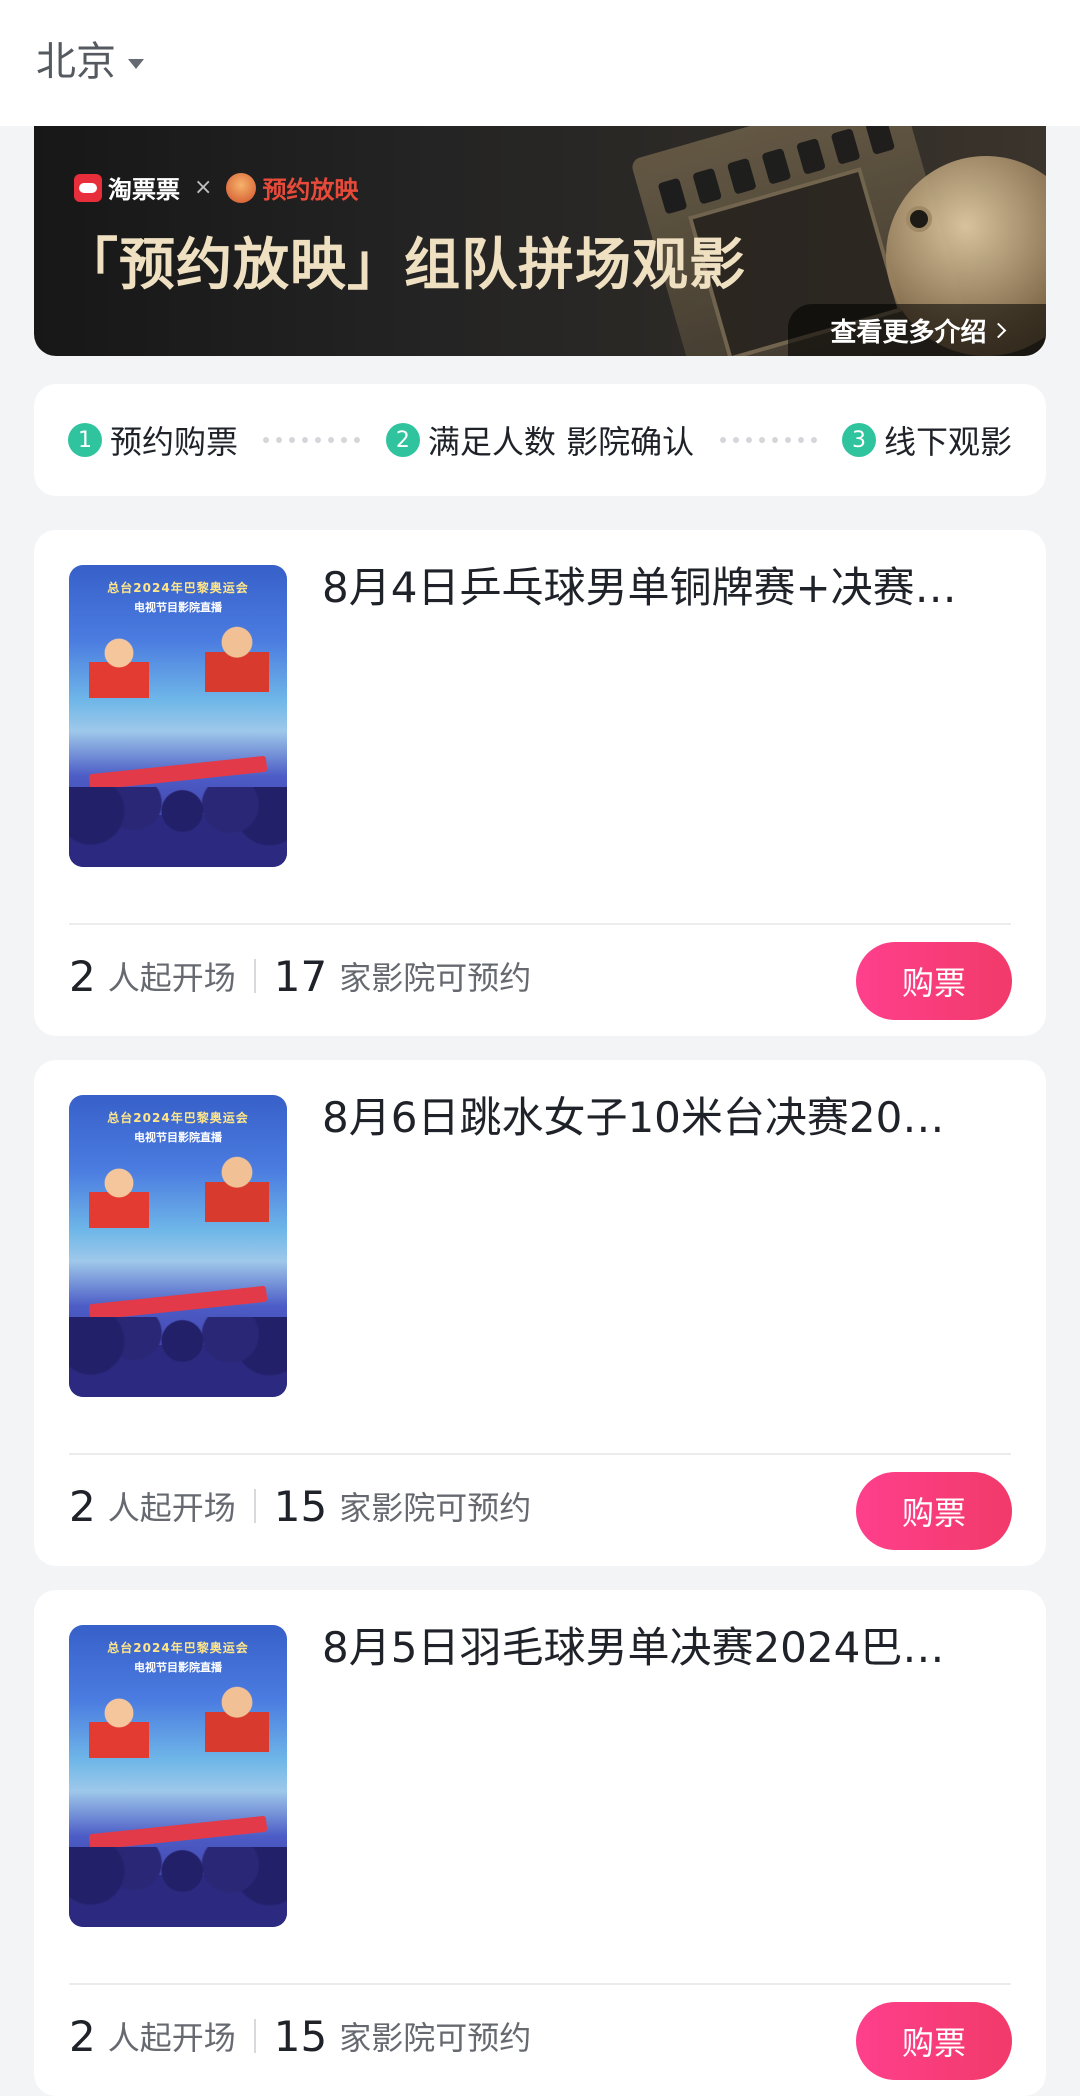 Image resolution: width=1080 pixels, height=2096 pixels. I want to click on more-intro-button: 查看更多介绍, so click(917, 330).